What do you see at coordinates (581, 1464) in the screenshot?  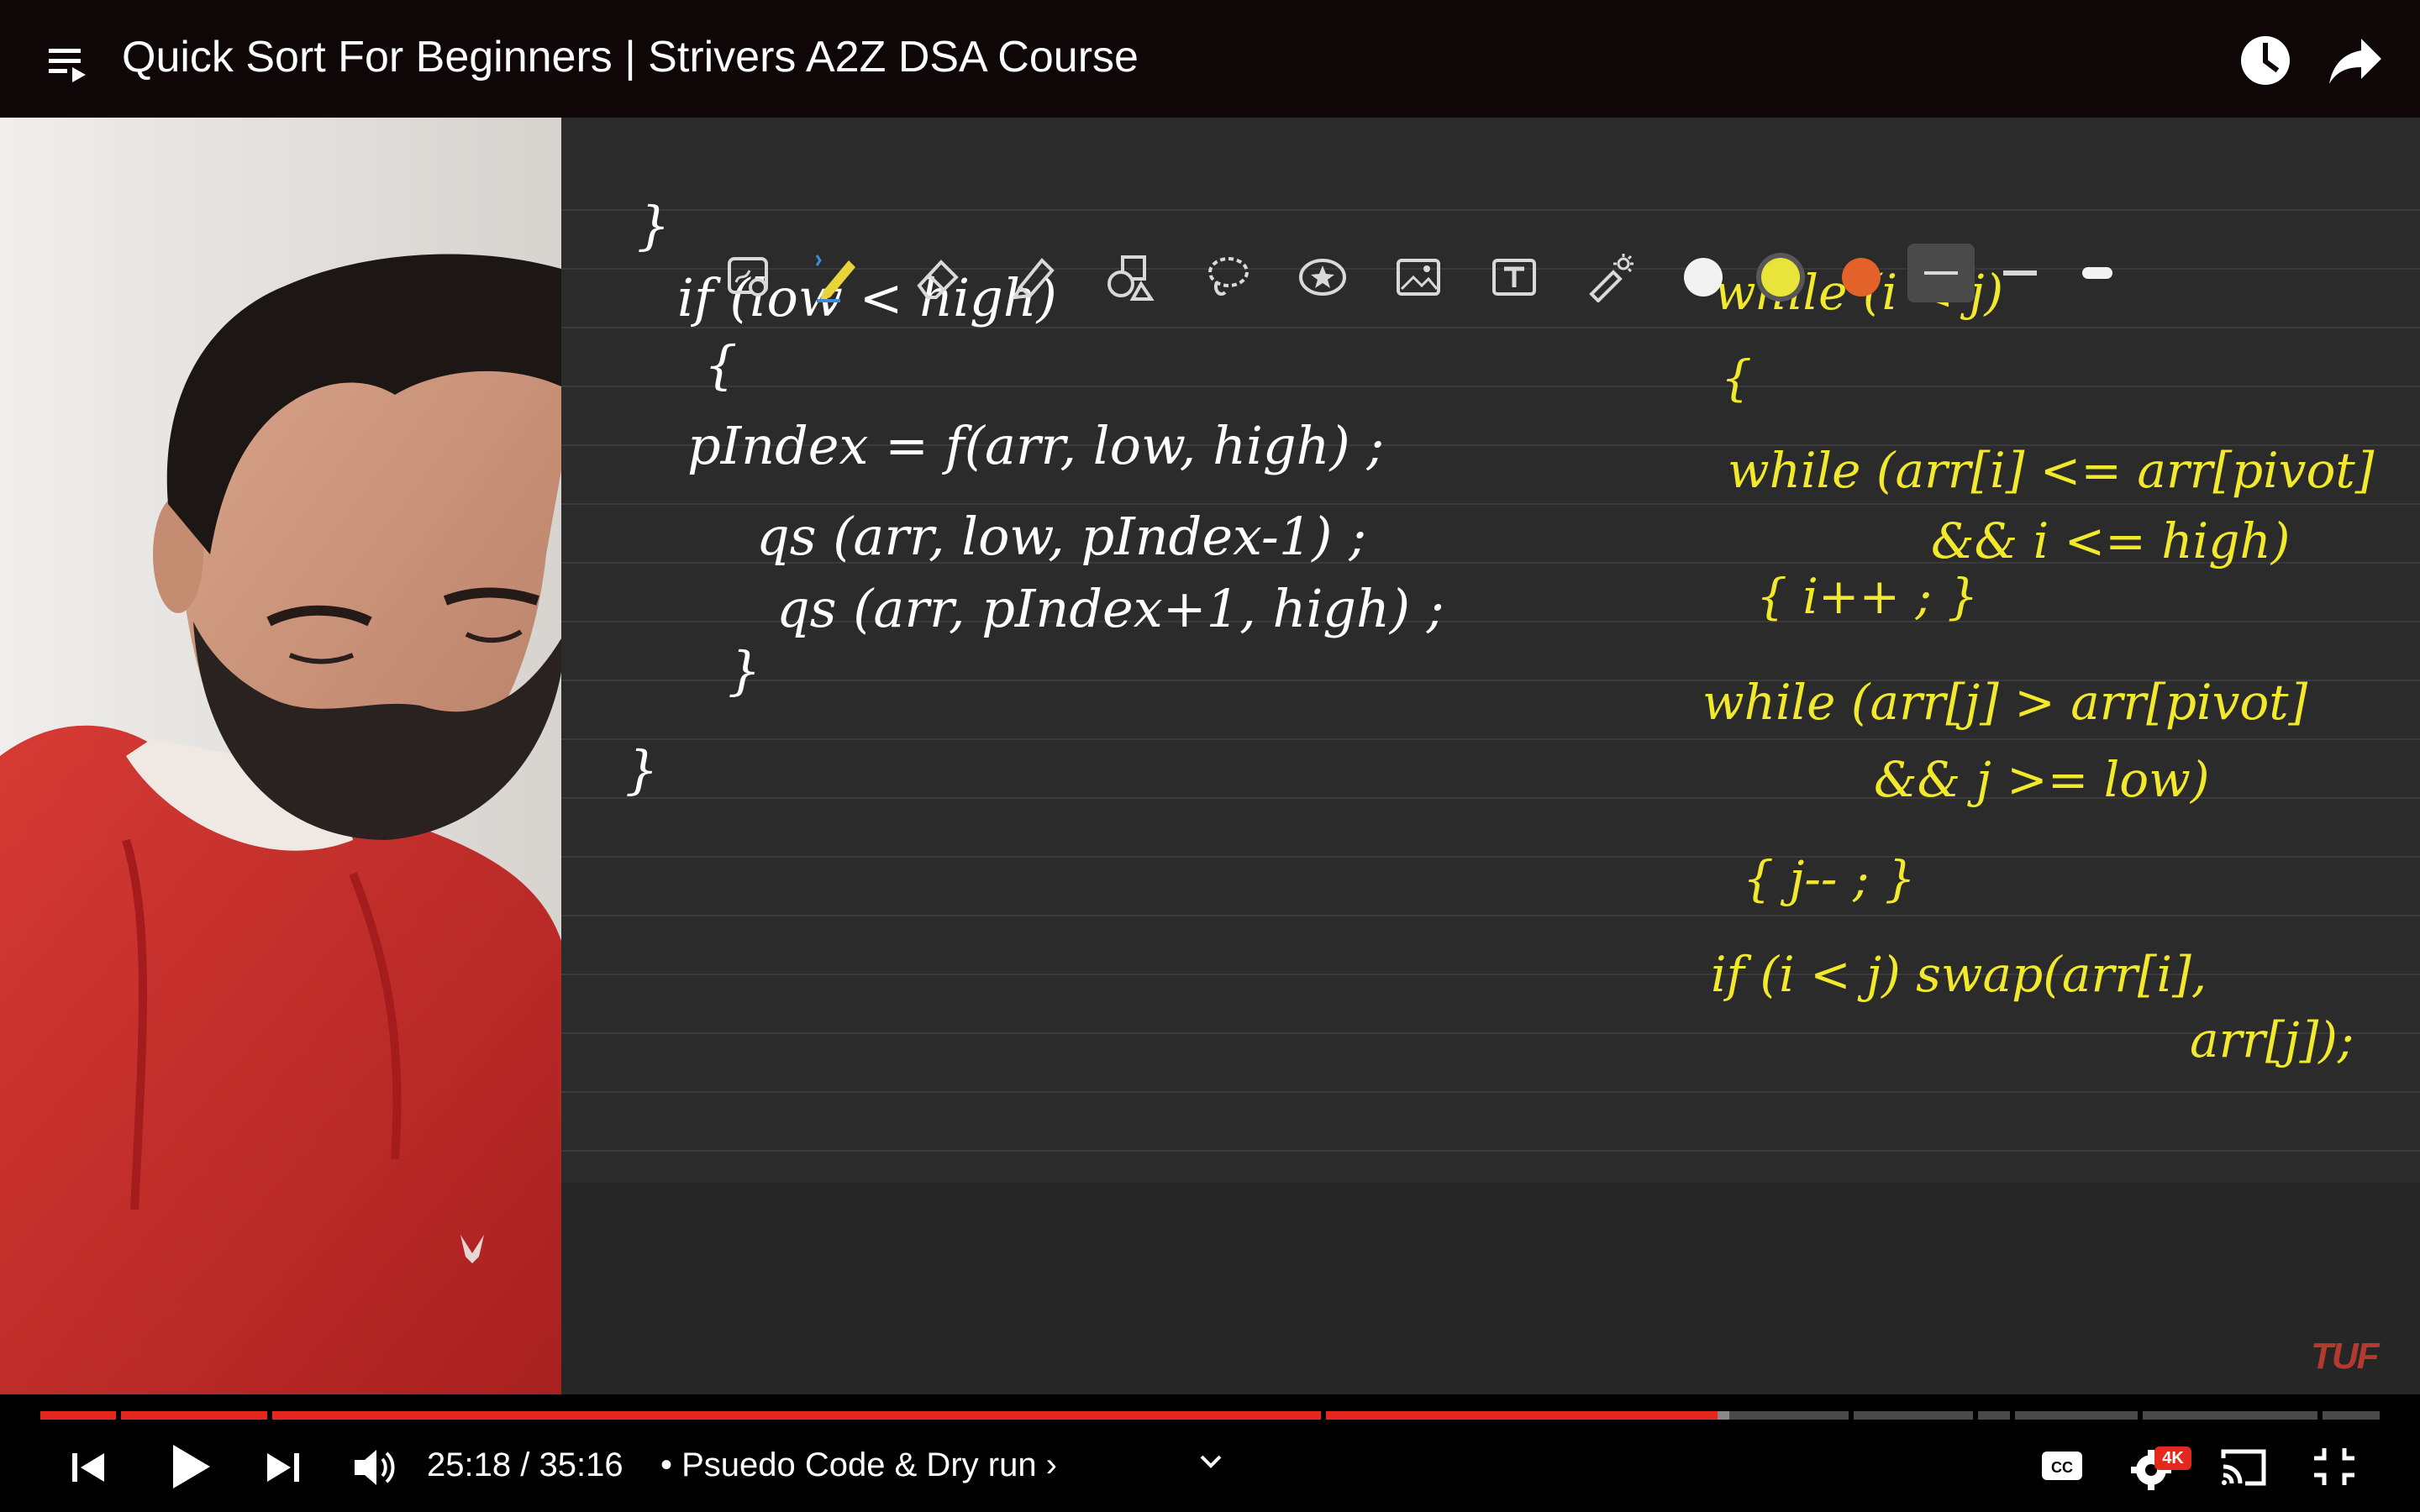 I see `duration: 35:16` at bounding box center [581, 1464].